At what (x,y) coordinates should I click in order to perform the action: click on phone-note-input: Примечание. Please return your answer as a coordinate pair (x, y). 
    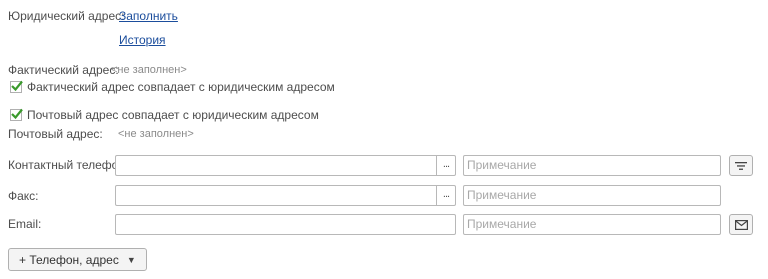
    Looking at the image, I should click on (592, 165).